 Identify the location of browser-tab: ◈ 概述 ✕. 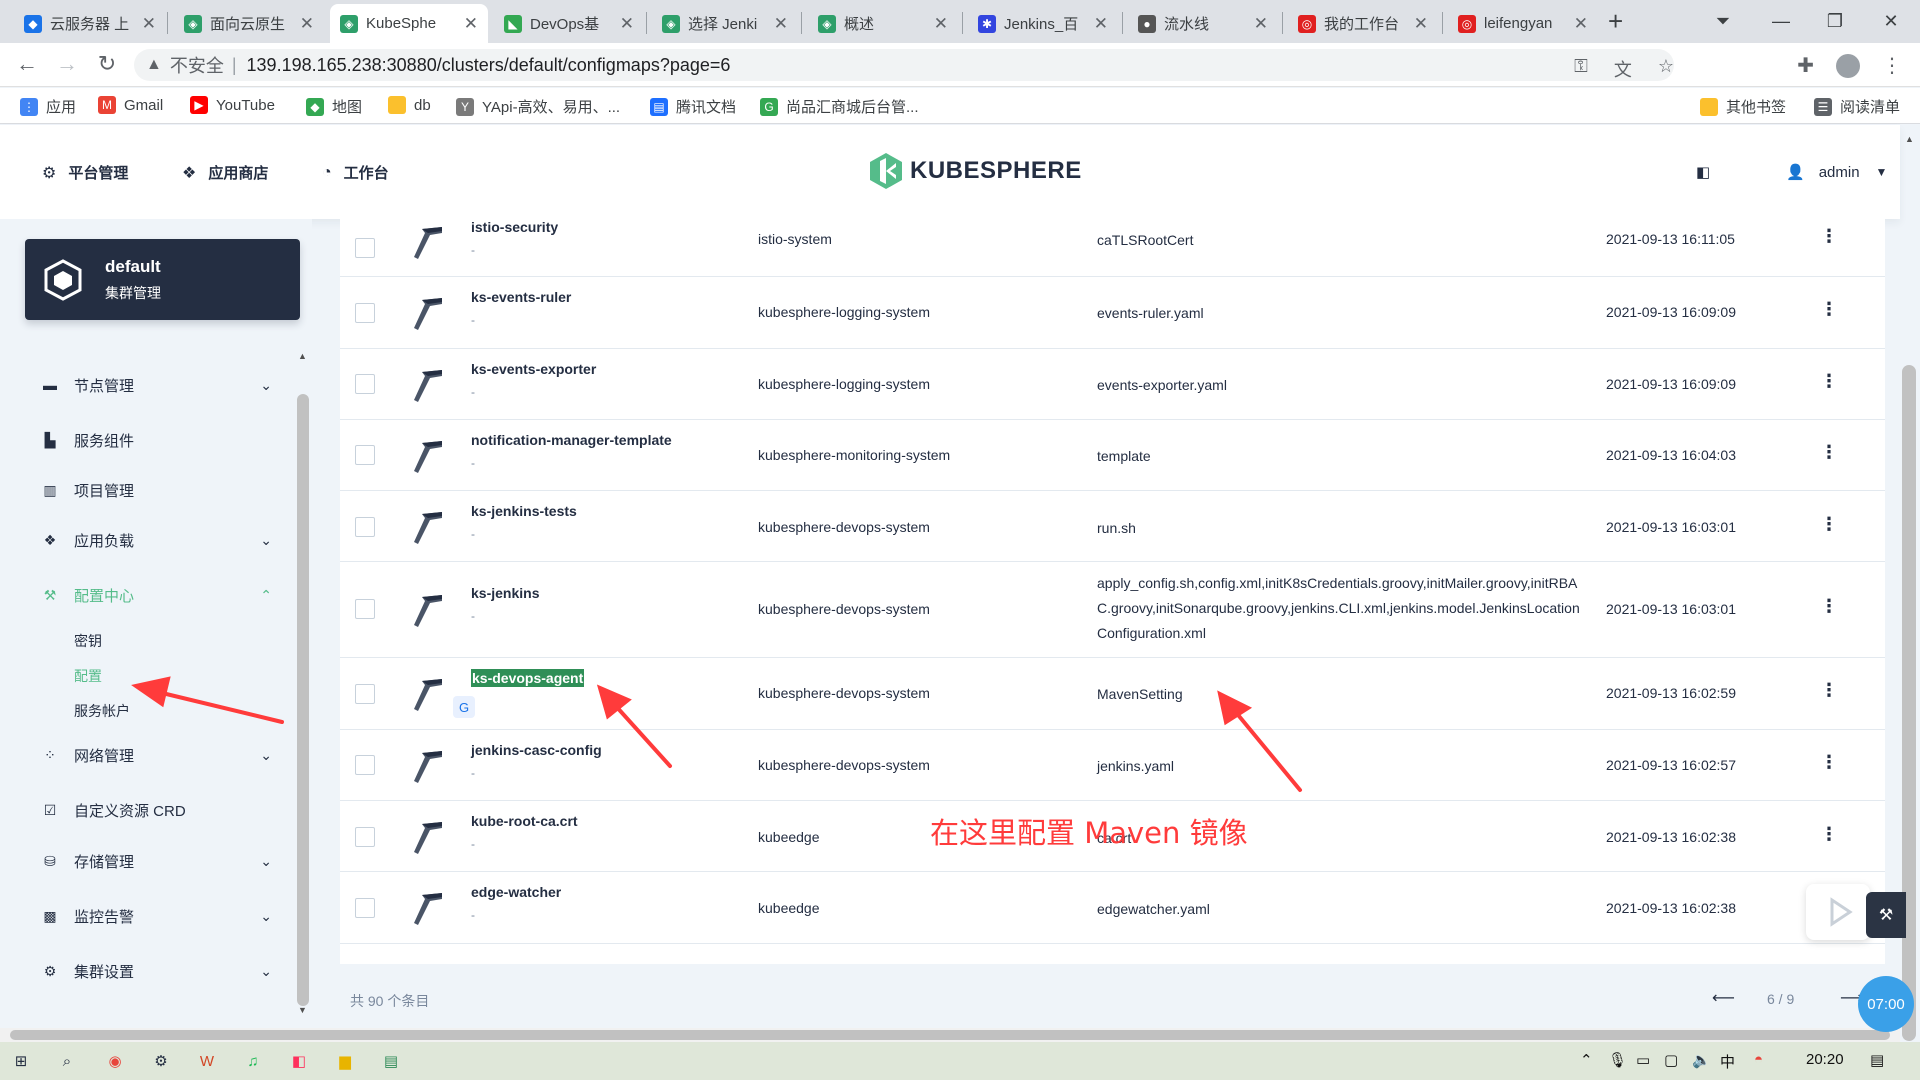
(883, 23).